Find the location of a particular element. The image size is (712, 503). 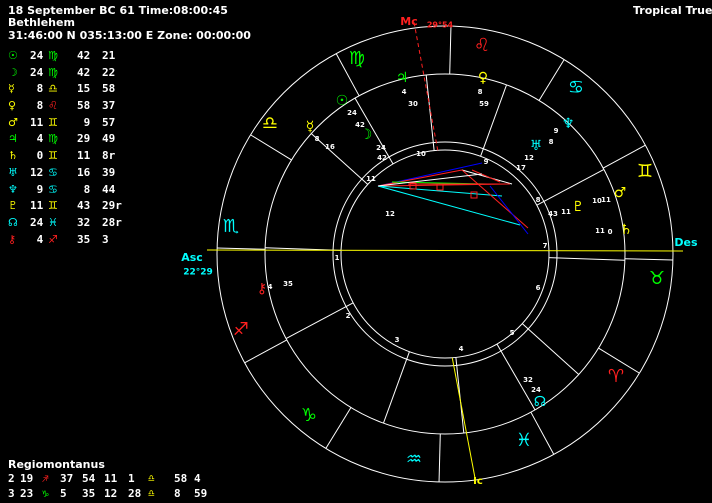

planet-minute: 8 is located at coordinates (551, 142).